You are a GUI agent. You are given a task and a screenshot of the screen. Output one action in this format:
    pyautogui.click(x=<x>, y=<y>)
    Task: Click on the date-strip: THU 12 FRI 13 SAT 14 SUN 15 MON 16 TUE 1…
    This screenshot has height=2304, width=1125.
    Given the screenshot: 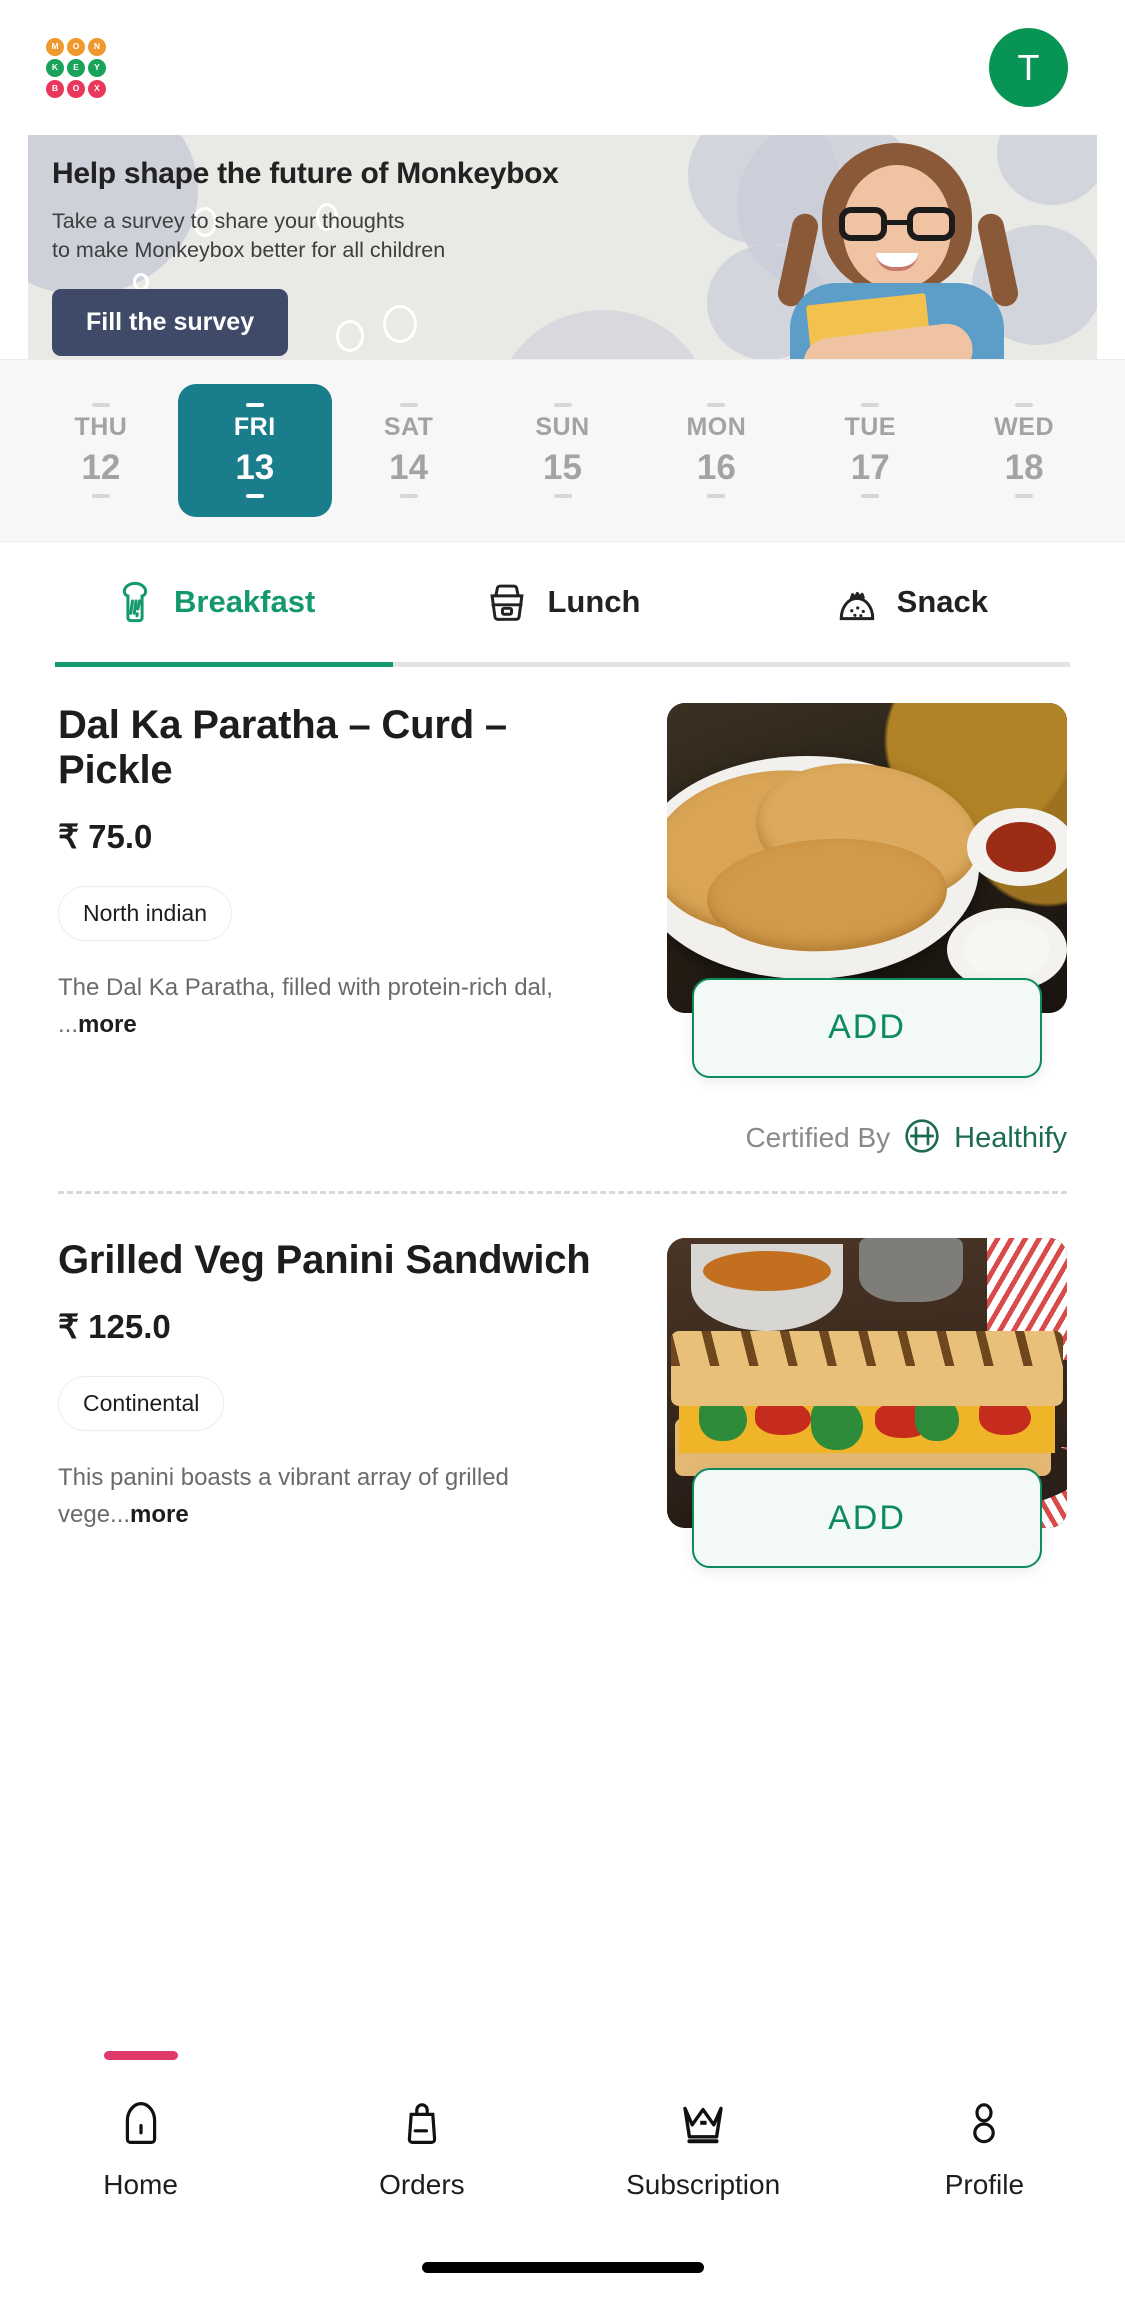 What is the action you would take?
    pyautogui.click(x=562, y=450)
    